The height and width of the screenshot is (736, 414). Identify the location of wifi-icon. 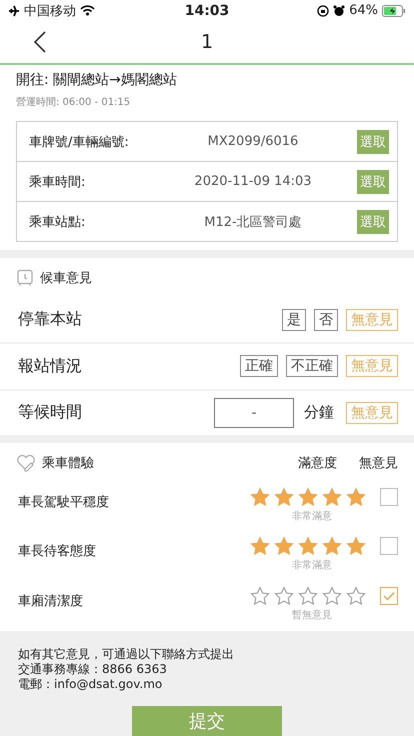
(87, 10).